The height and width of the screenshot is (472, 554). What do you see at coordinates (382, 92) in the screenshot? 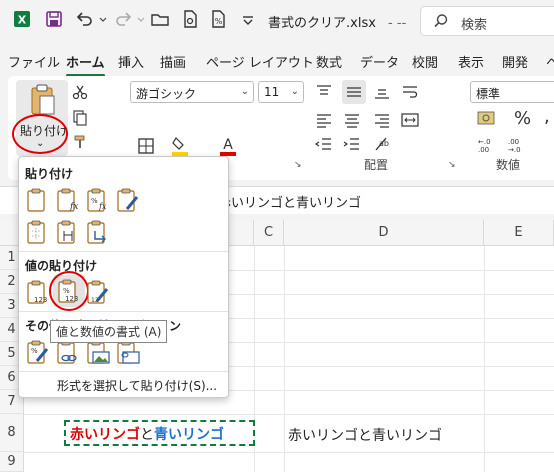
I see `align-bottom-icon` at bounding box center [382, 92].